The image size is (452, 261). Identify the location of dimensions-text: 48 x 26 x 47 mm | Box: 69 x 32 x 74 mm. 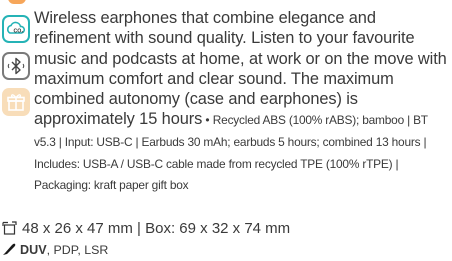
(156, 228).